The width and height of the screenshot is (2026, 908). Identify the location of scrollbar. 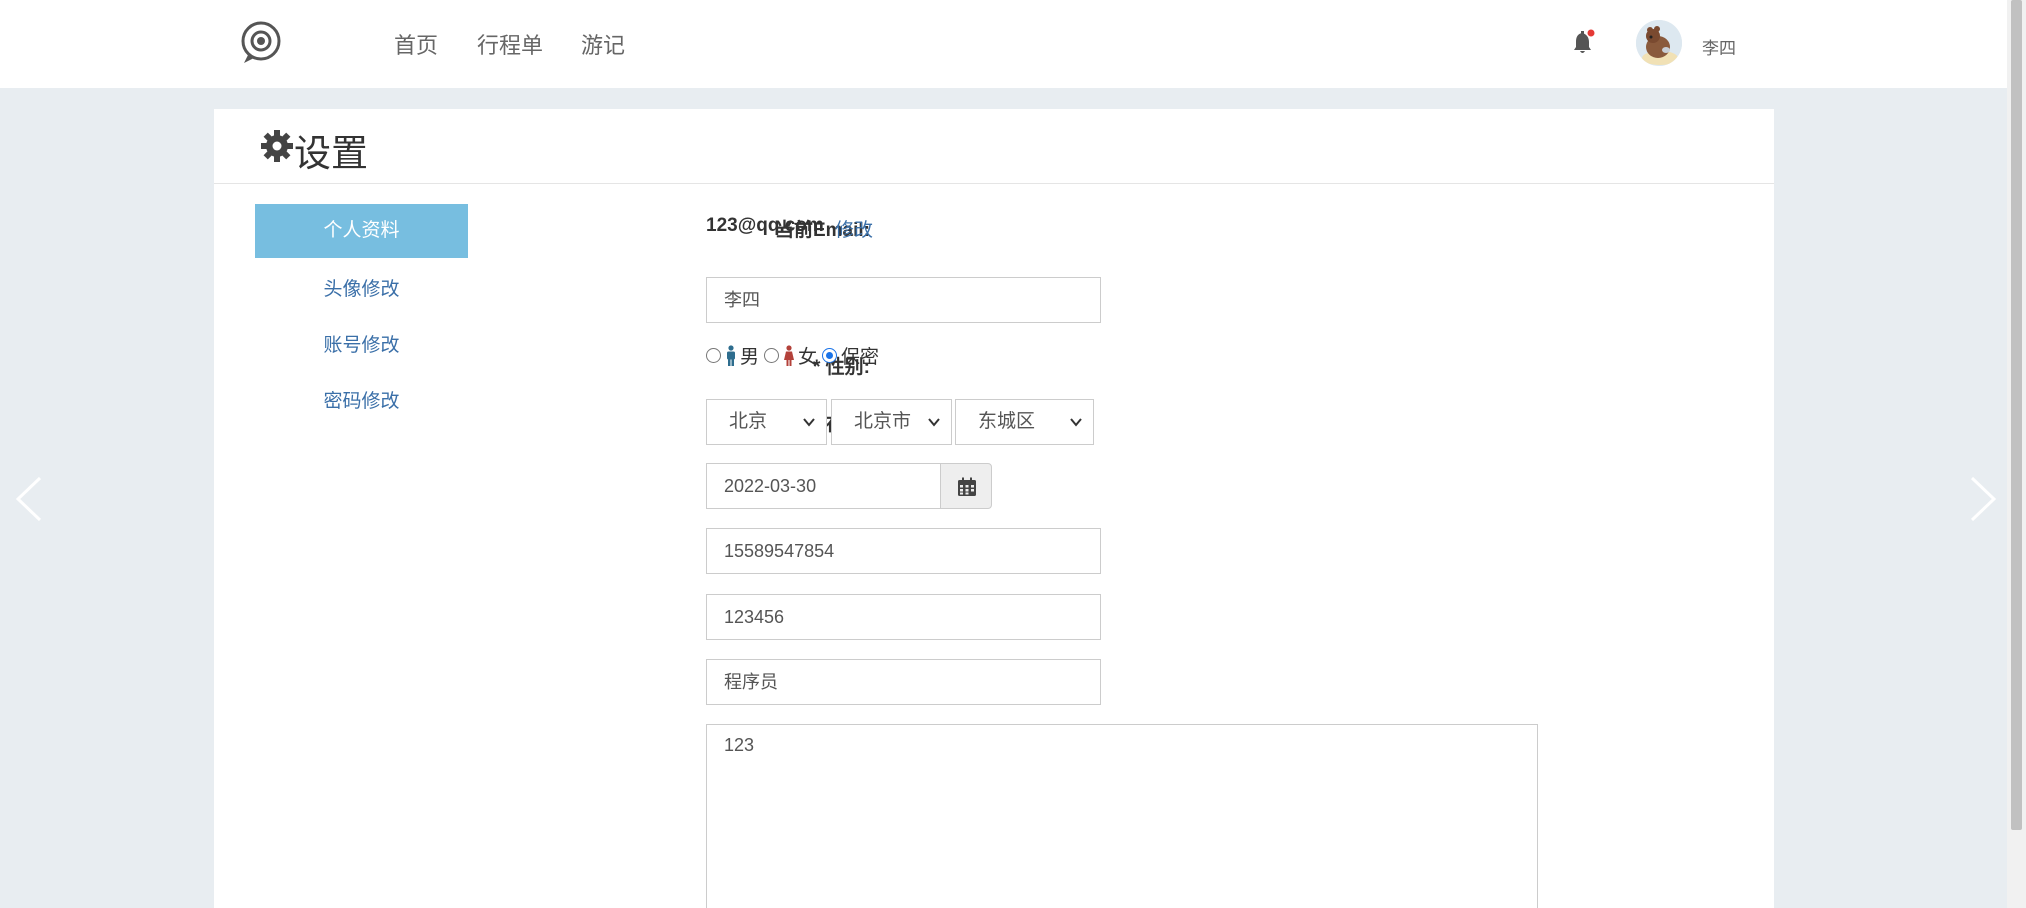
(2016, 454).